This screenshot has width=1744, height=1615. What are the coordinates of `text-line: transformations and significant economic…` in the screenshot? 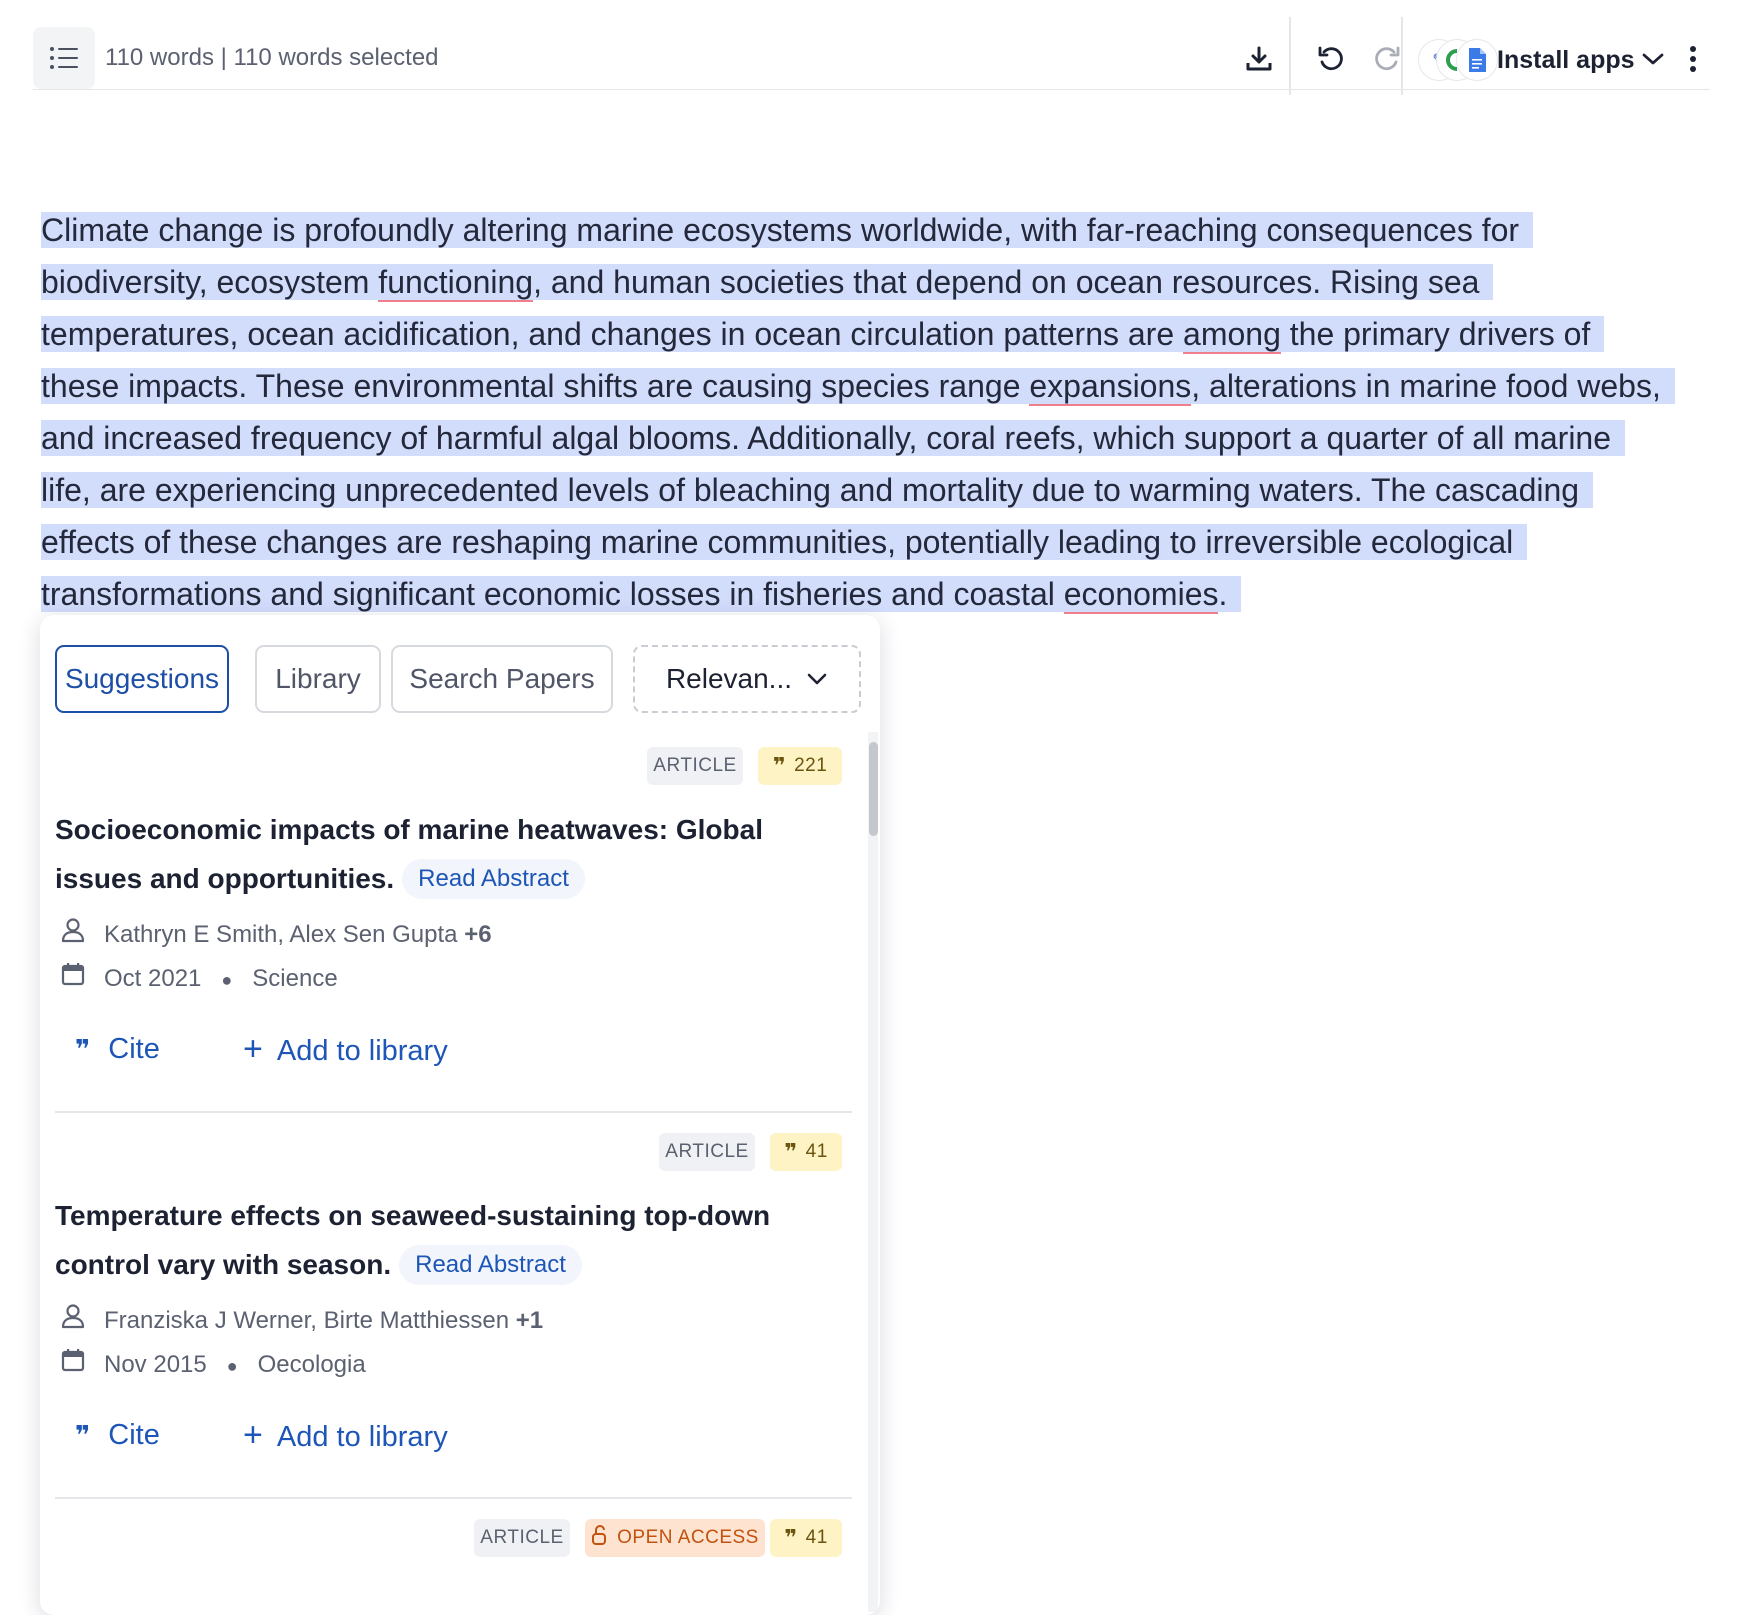 It's located at (876, 594).